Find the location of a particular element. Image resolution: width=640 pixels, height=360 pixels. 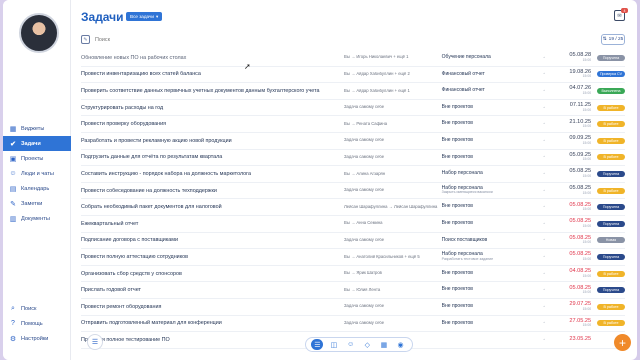

people-icon: ☺ is located at coordinates (351, 344).